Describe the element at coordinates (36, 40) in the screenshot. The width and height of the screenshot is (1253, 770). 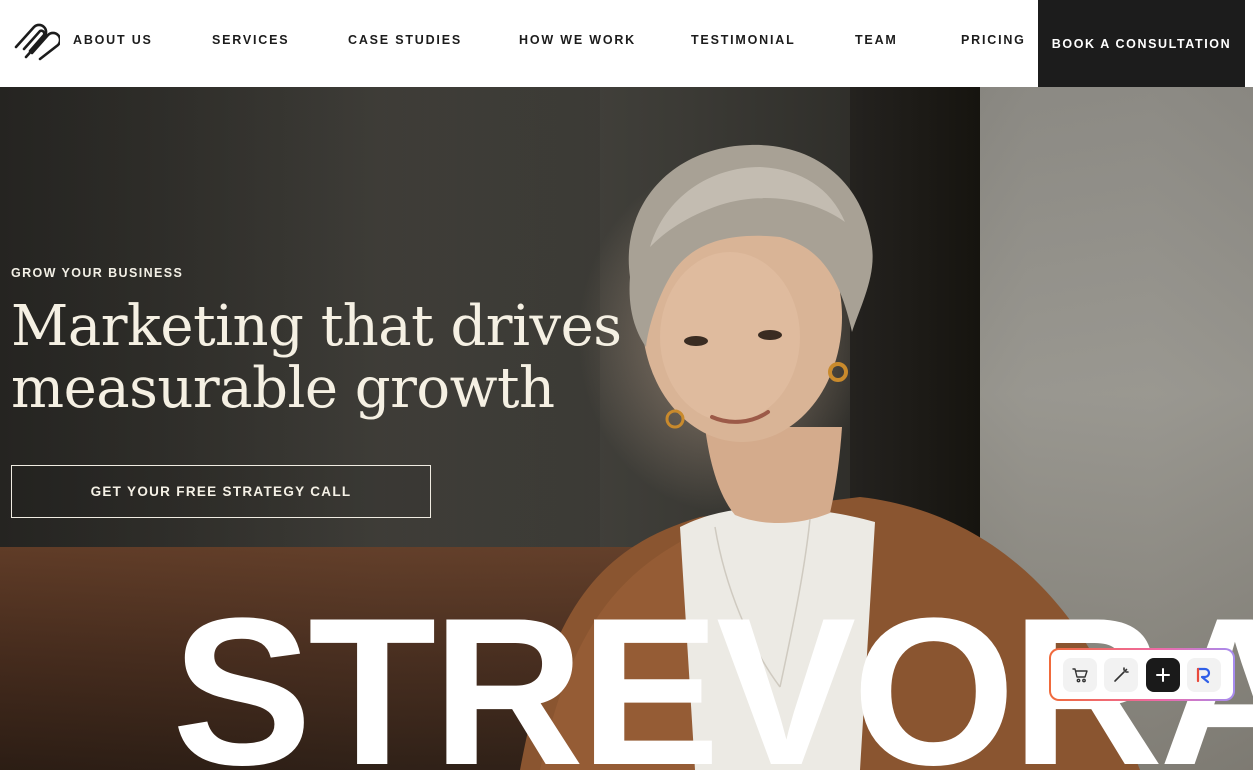
I see `paperclip-logo-icon` at that location.